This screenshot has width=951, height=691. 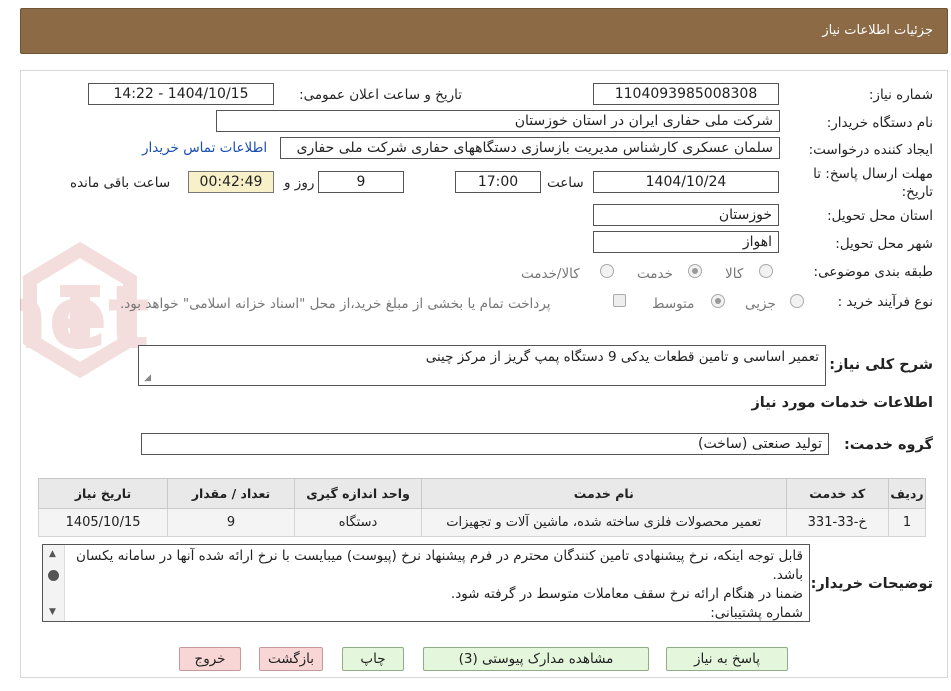 What do you see at coordinates (299, 183) in the screenshot?
I see `days-label: روز و` at bounding box center [299, 183].